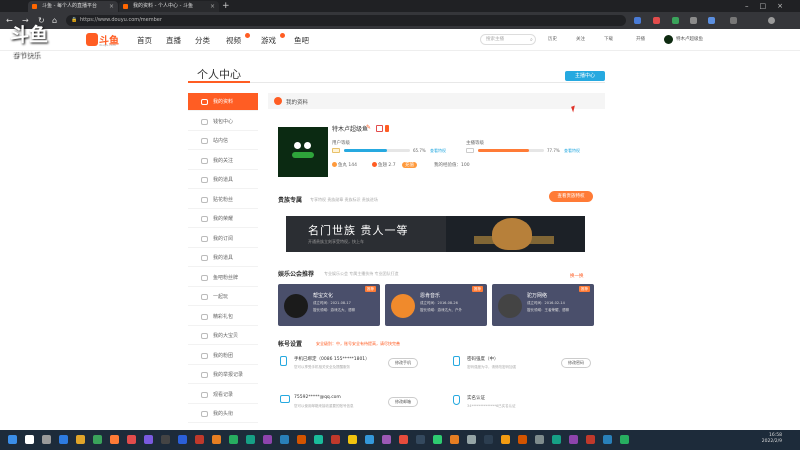 This screenshot has height=450, width=800. I want to click on sidebar-item: 钱包中心, so click(223, 122).